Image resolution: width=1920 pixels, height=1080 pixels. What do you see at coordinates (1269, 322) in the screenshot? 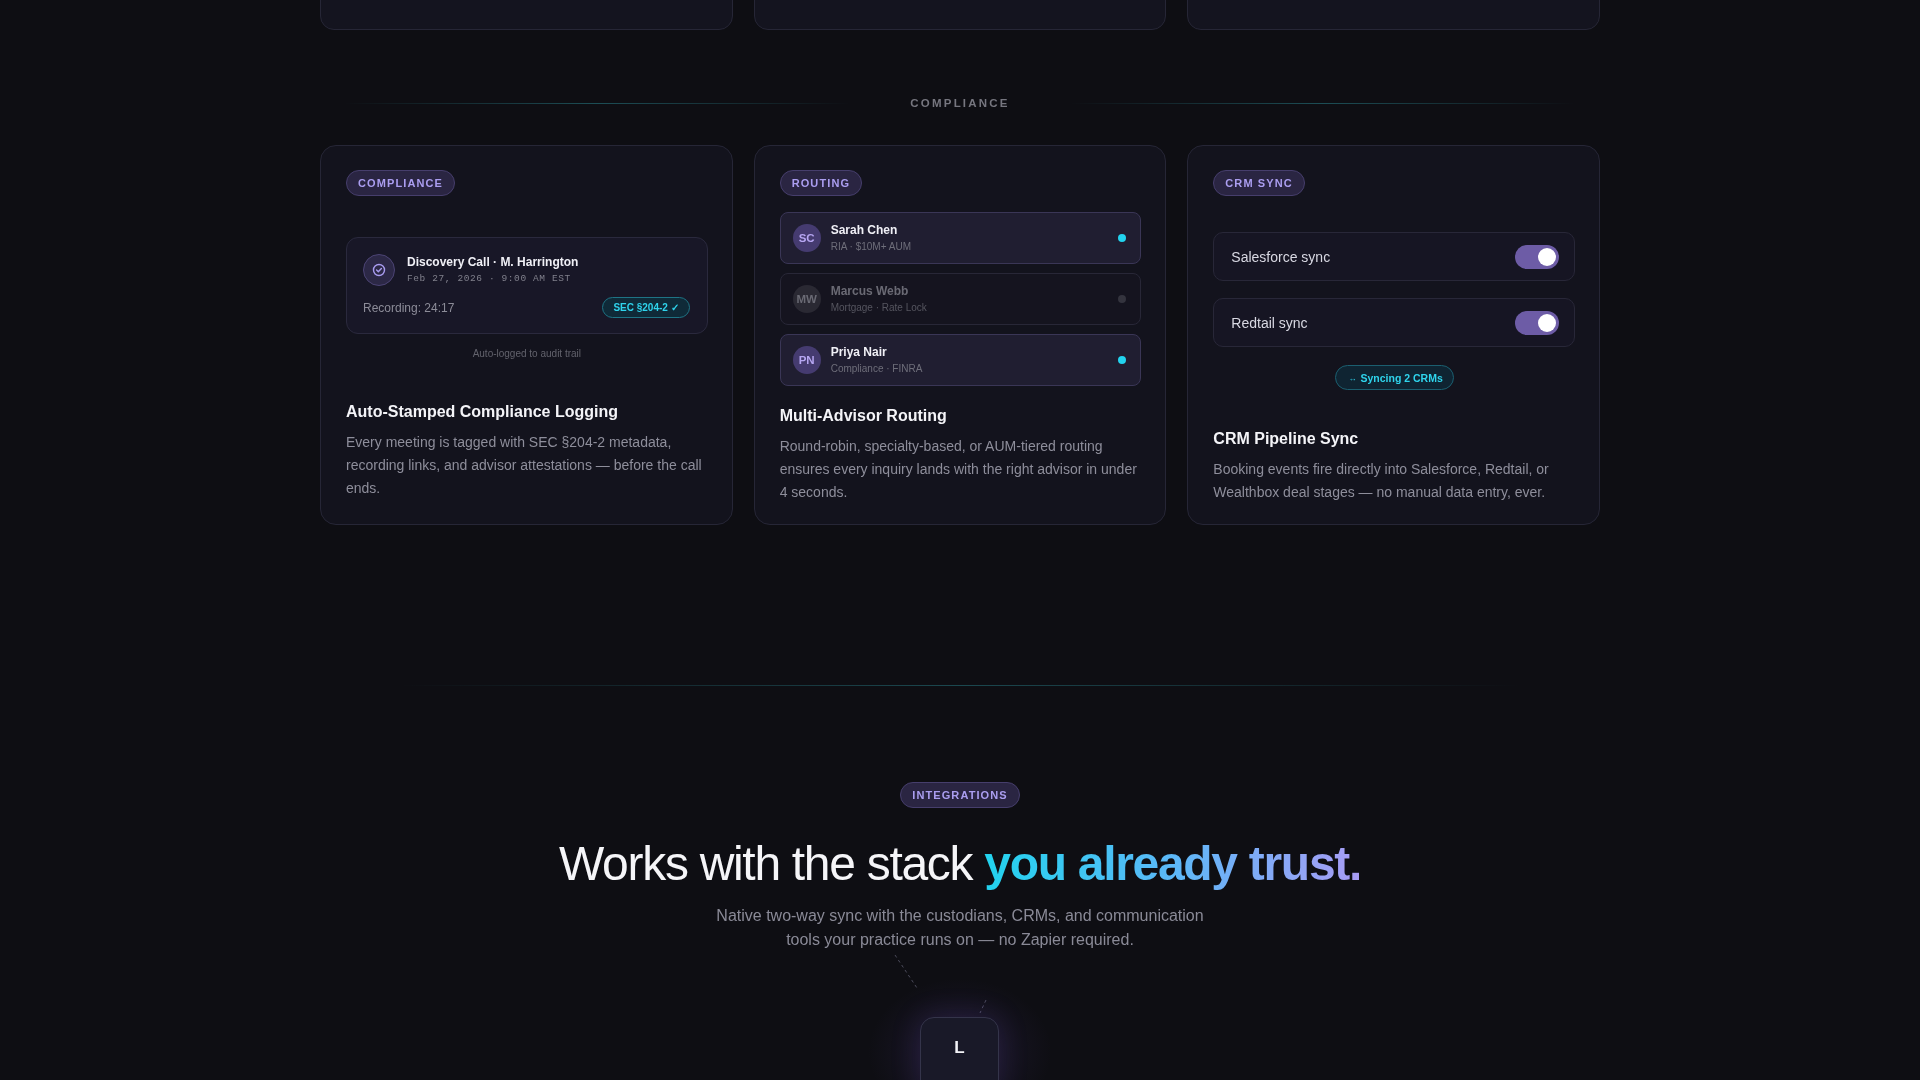
I see `setting-label: Redtail sync` at bounding box center [1269, 322].